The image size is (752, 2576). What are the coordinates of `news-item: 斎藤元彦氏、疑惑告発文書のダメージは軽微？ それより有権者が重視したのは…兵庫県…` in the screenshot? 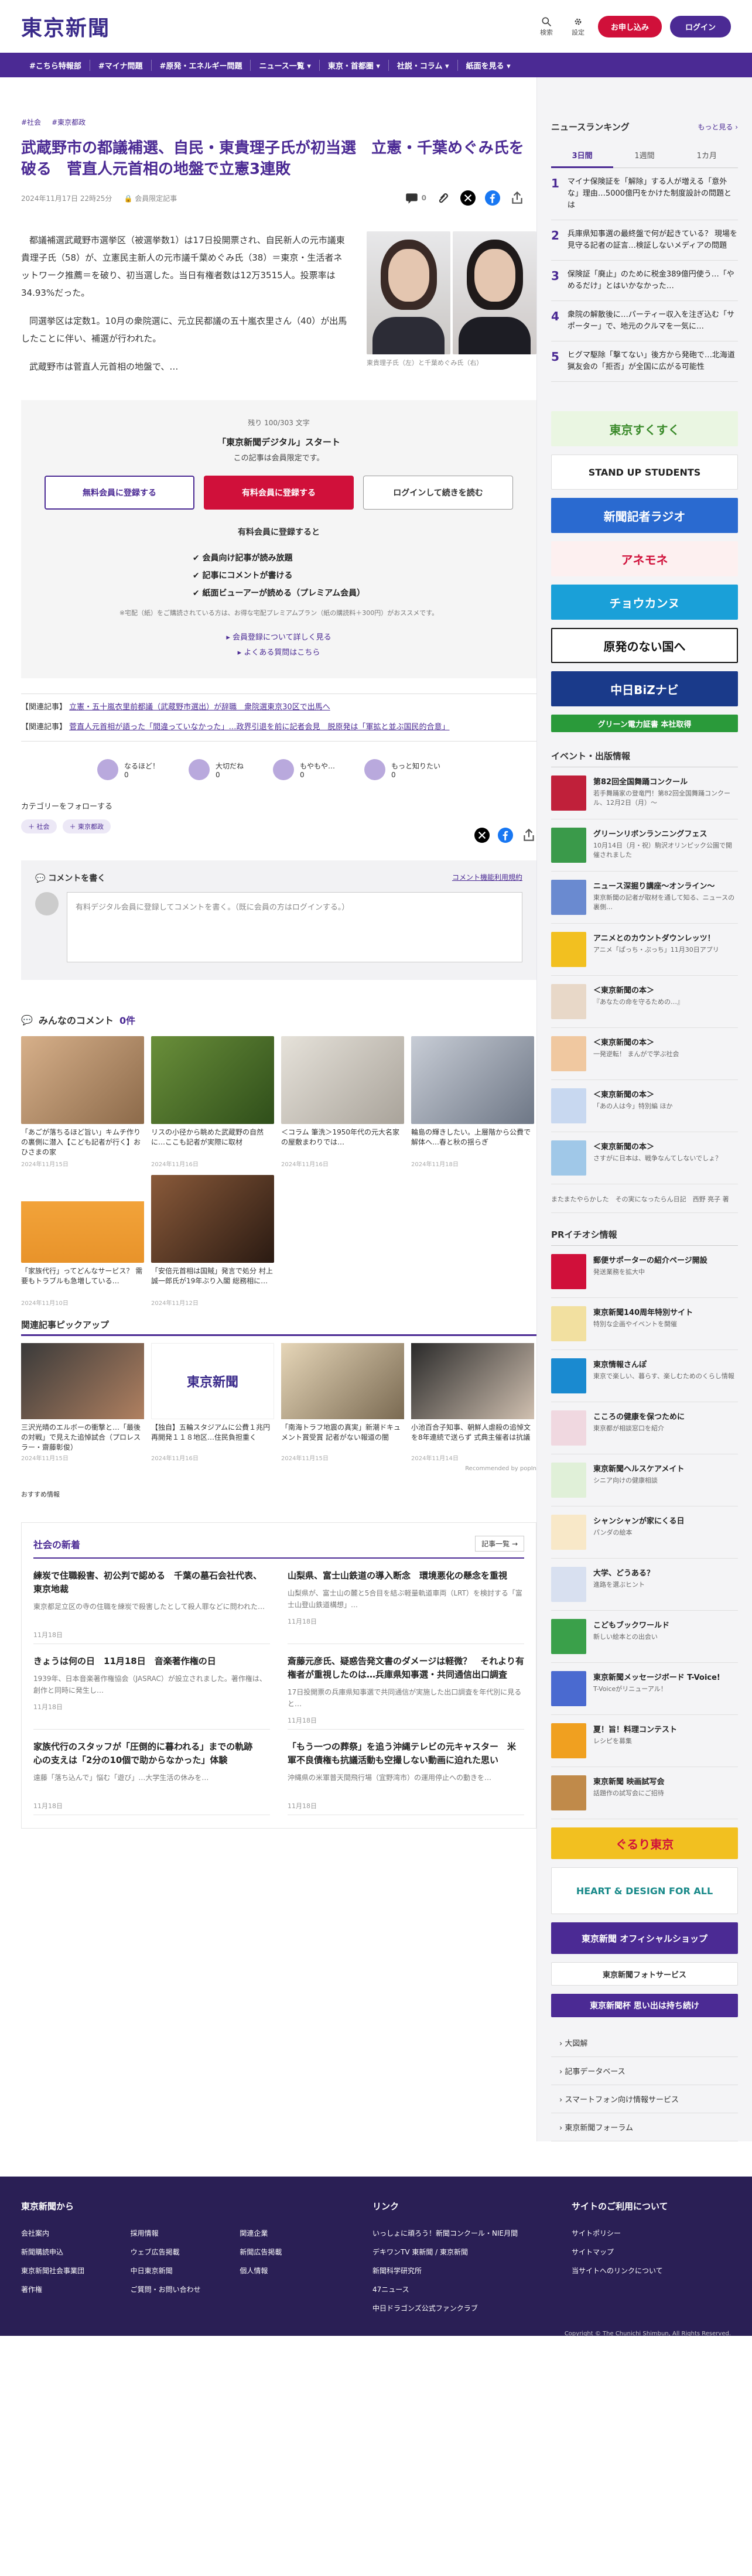 It's located at (406, 1687).